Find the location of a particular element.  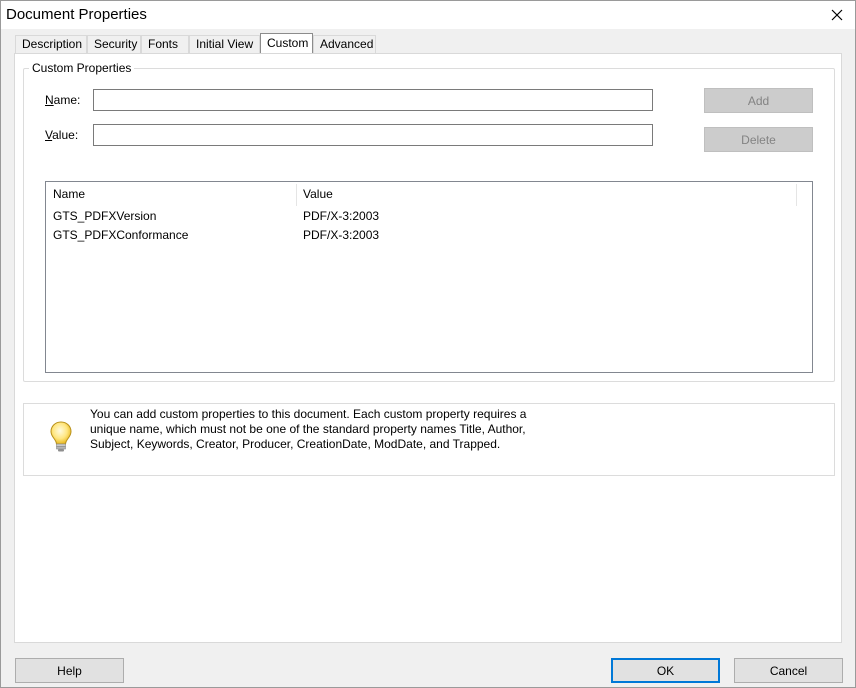

item-name: GTS_PDFXVersion is located at coordinates (105, 216).